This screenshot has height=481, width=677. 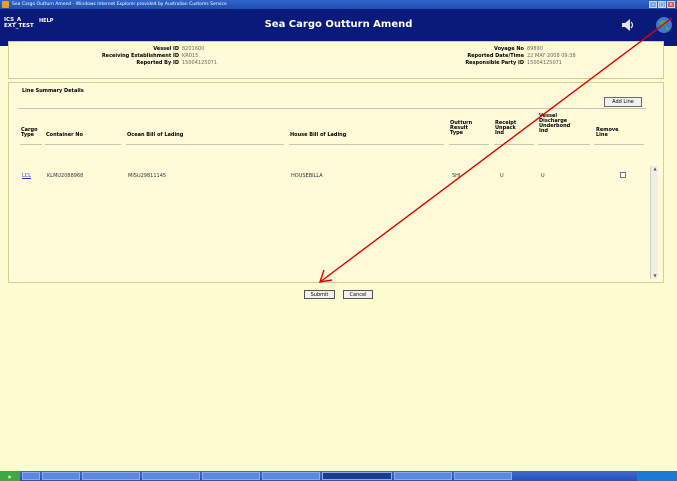 What do you see at coordinates (357, 476) in the screenshot?
I see `taskbar-item-active` at bounding box center [357, 476].